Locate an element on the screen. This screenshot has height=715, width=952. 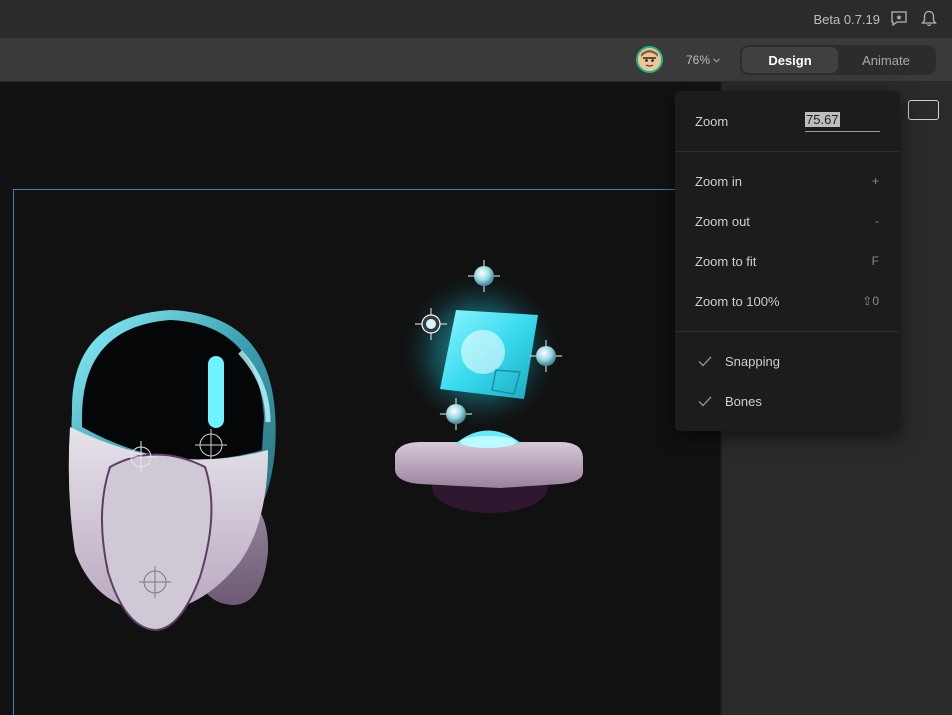
tab-animate: Animate is located at coordinates (886, 60).